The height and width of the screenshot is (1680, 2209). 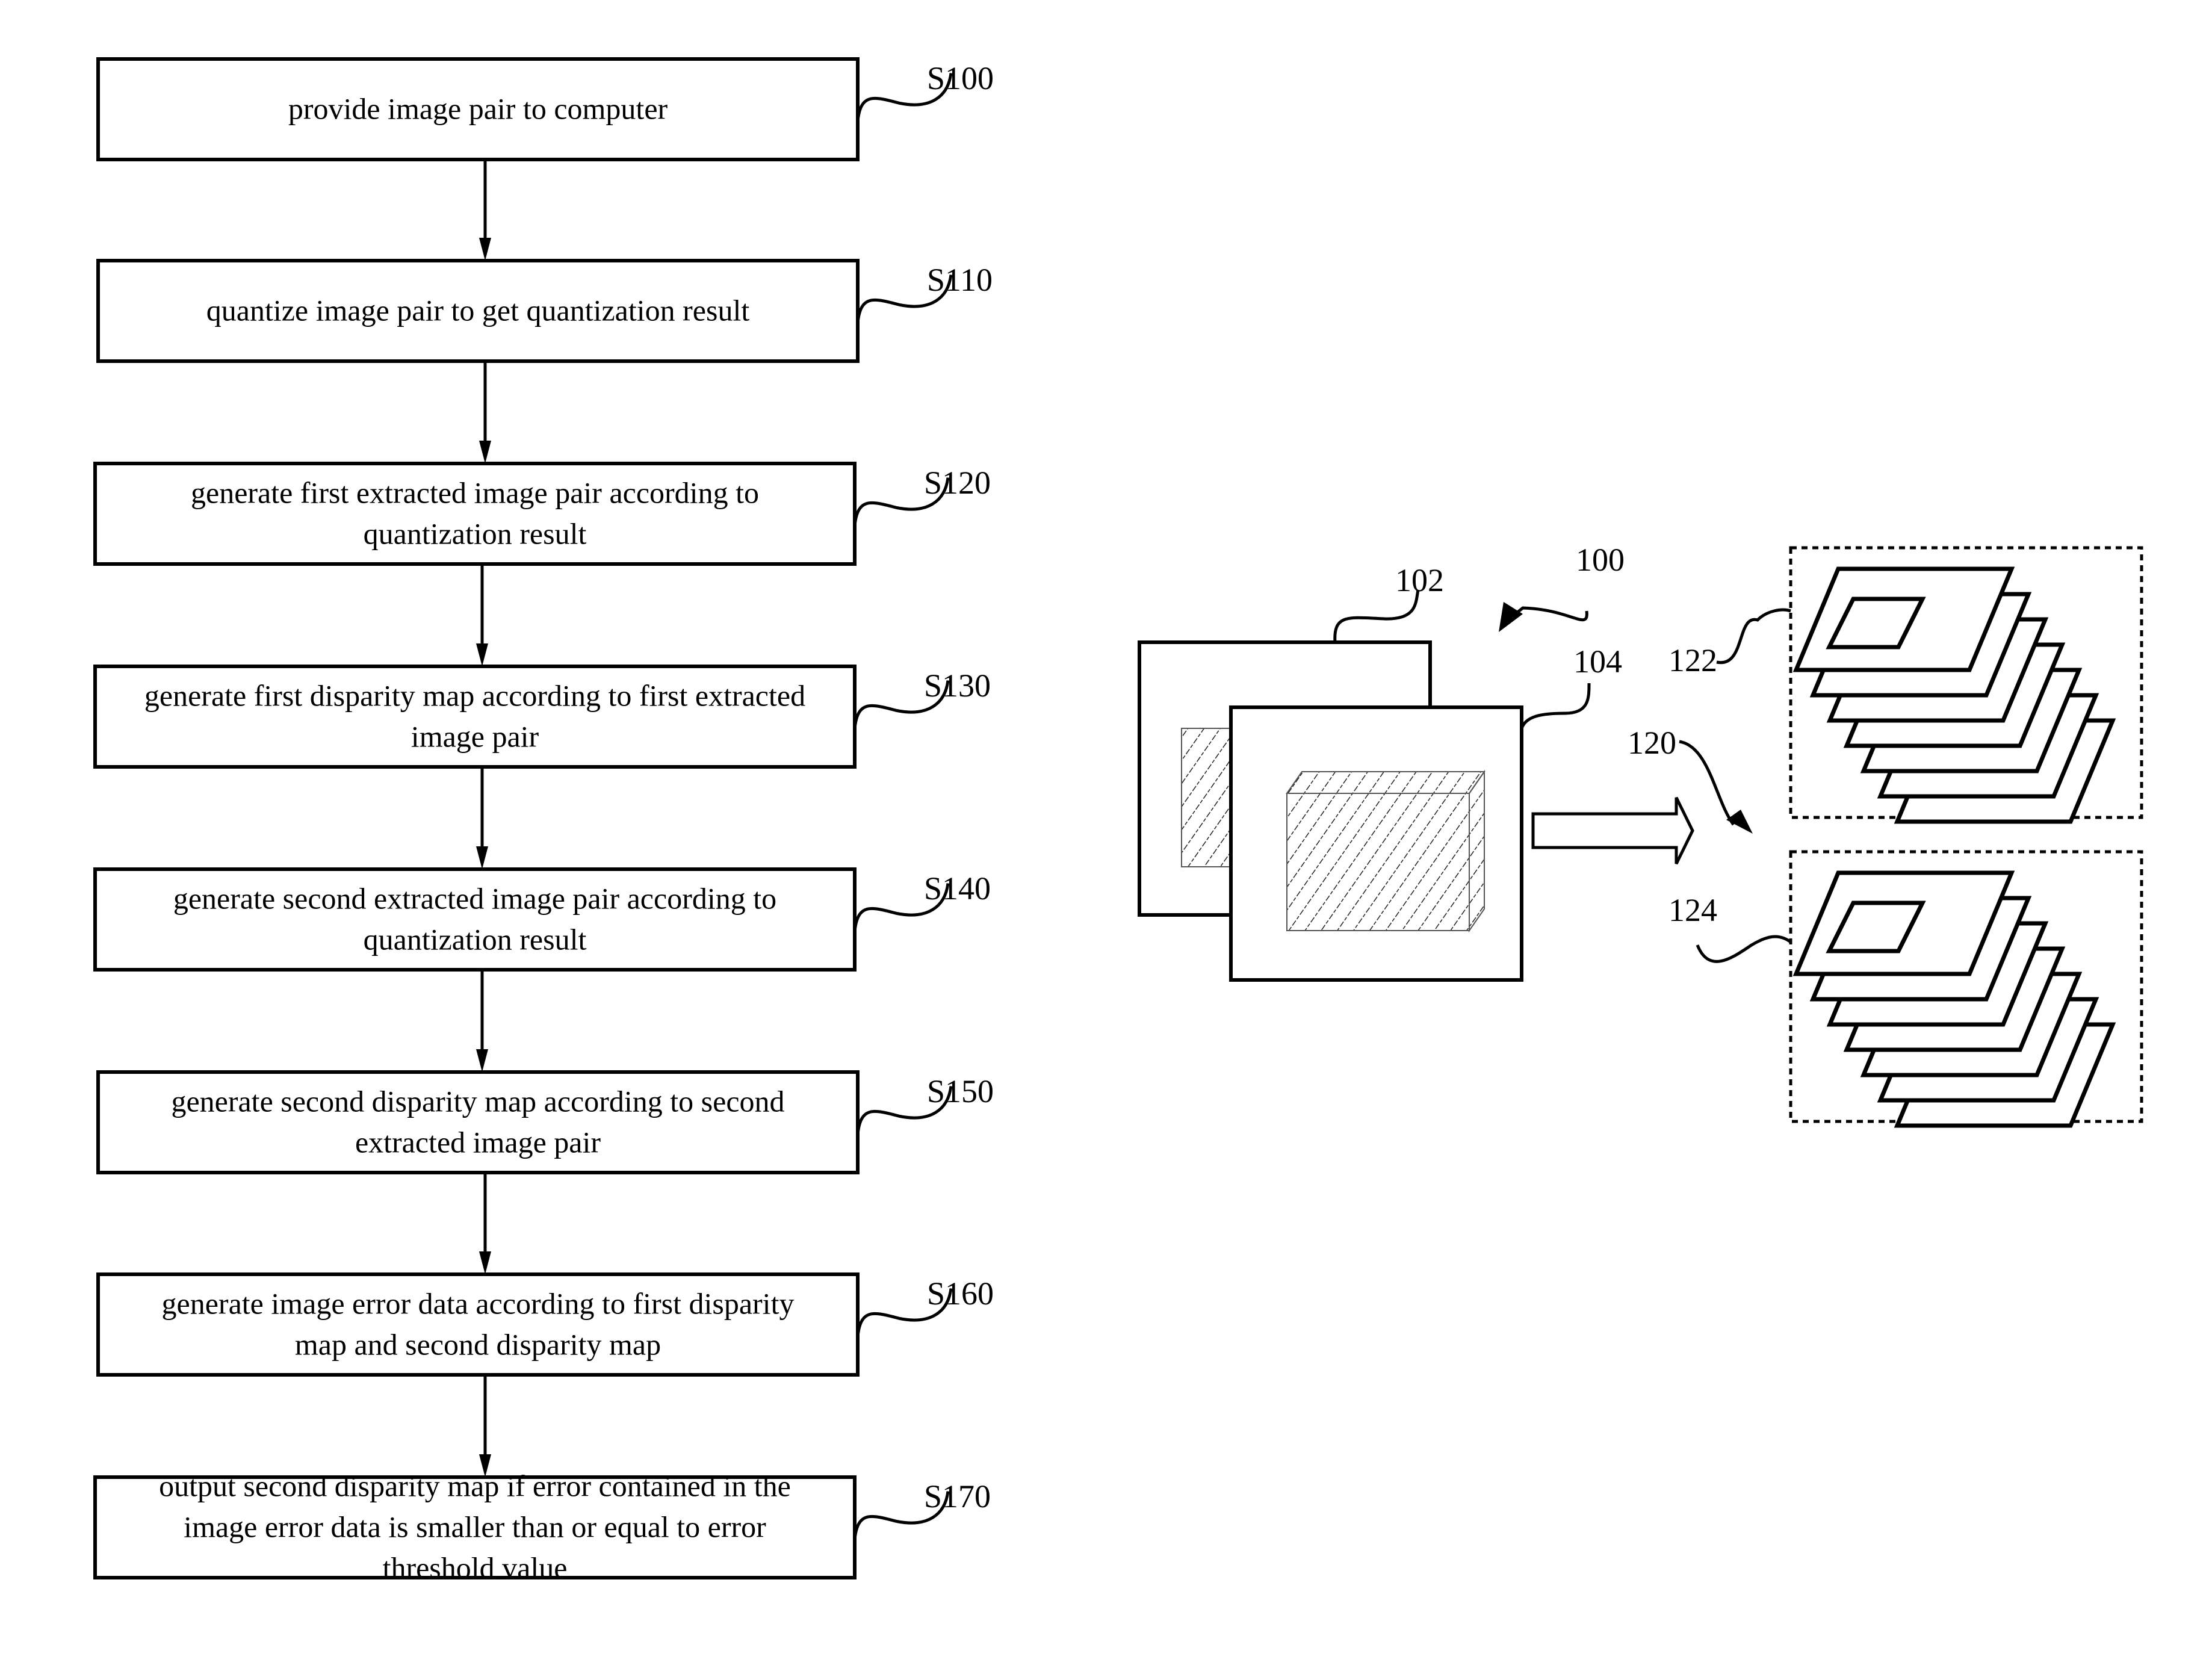 What do you see at coordinates (1692, 910) in the screenshot?
I see `label-124: 124` at bounding box center [1692, 910].